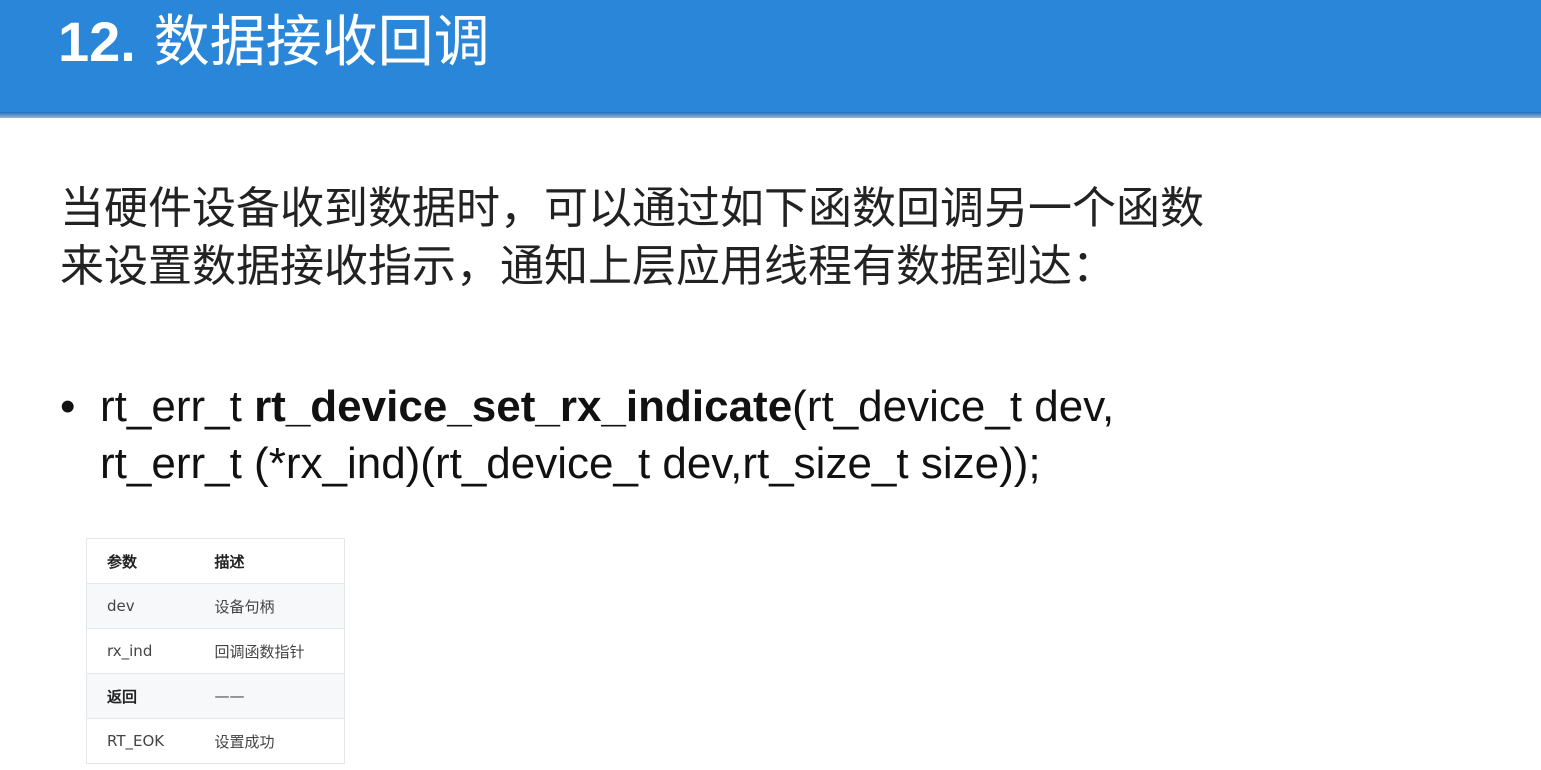  I want to click on table-row: rx_ind 回调函数指针, so click(215, 651).